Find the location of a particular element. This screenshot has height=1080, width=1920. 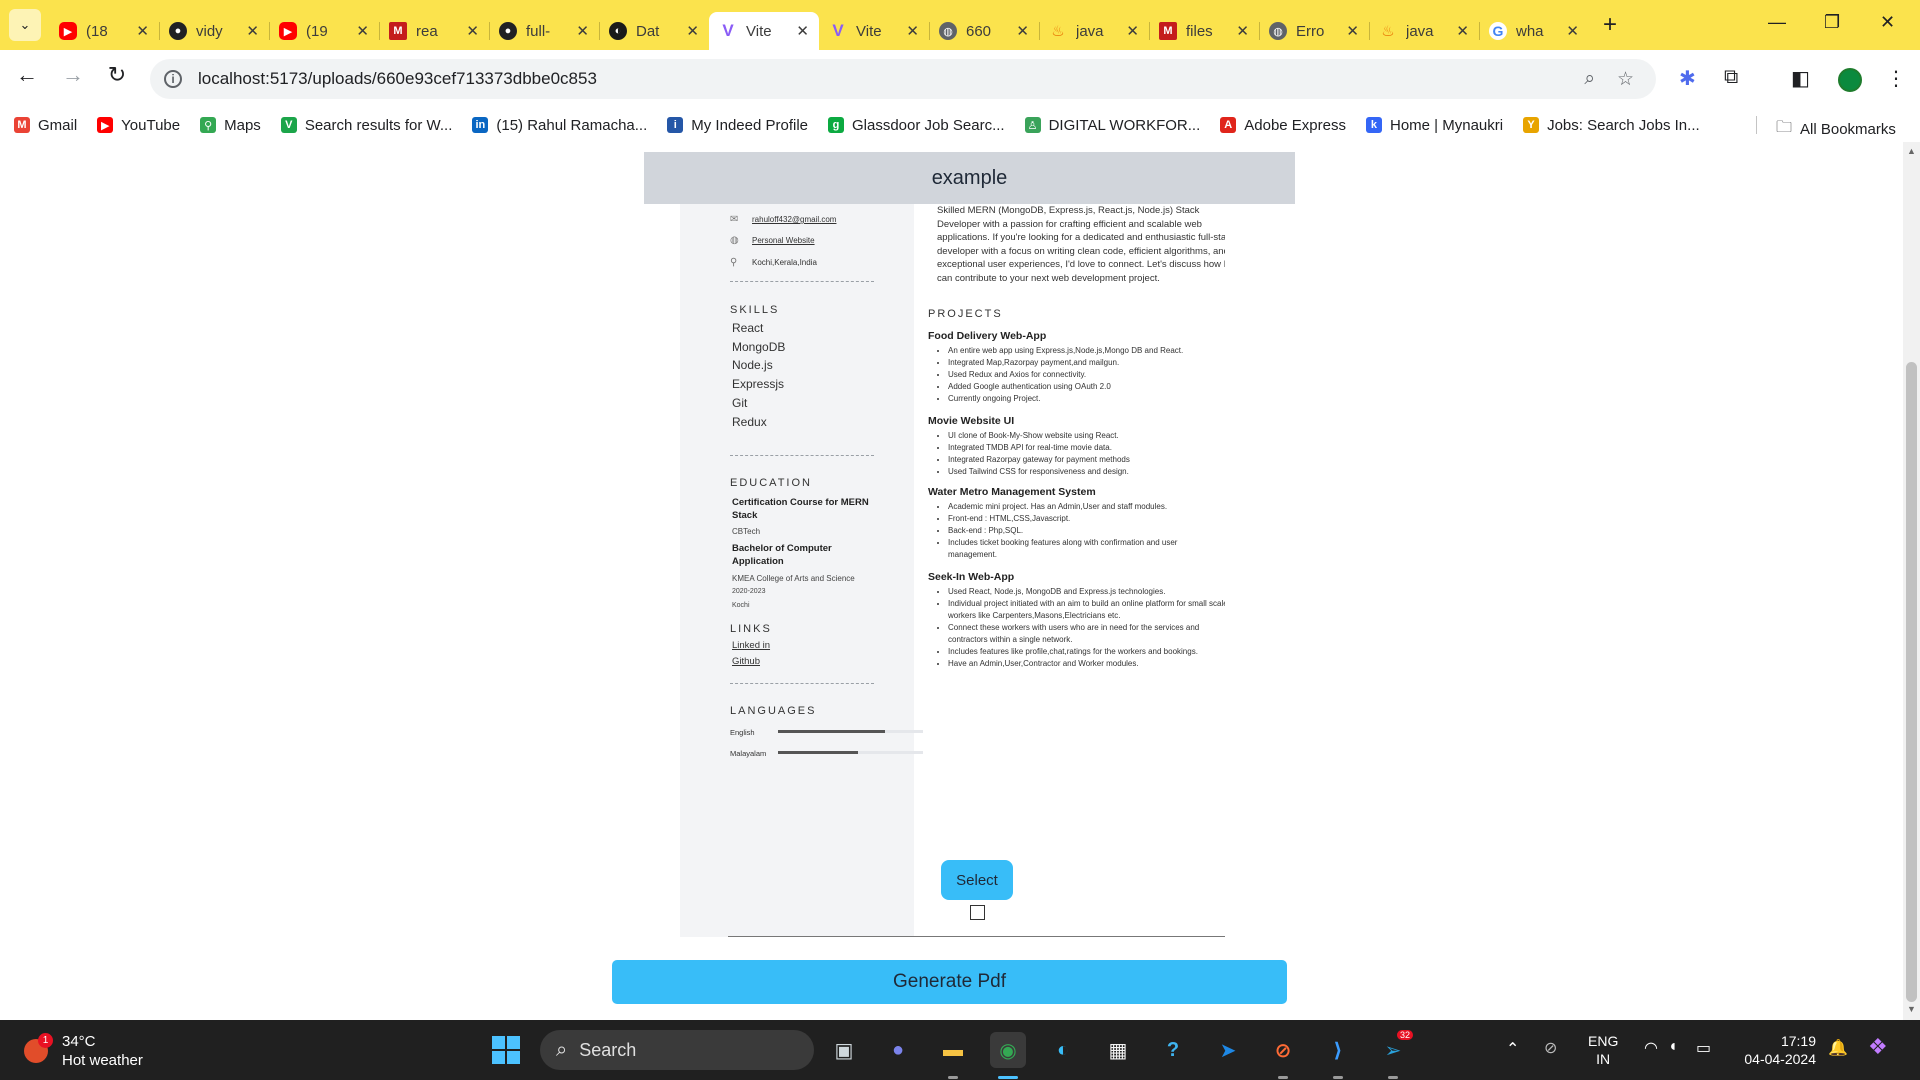

browser-tab: ● full- ✕ is located at coordinates (544, 31).